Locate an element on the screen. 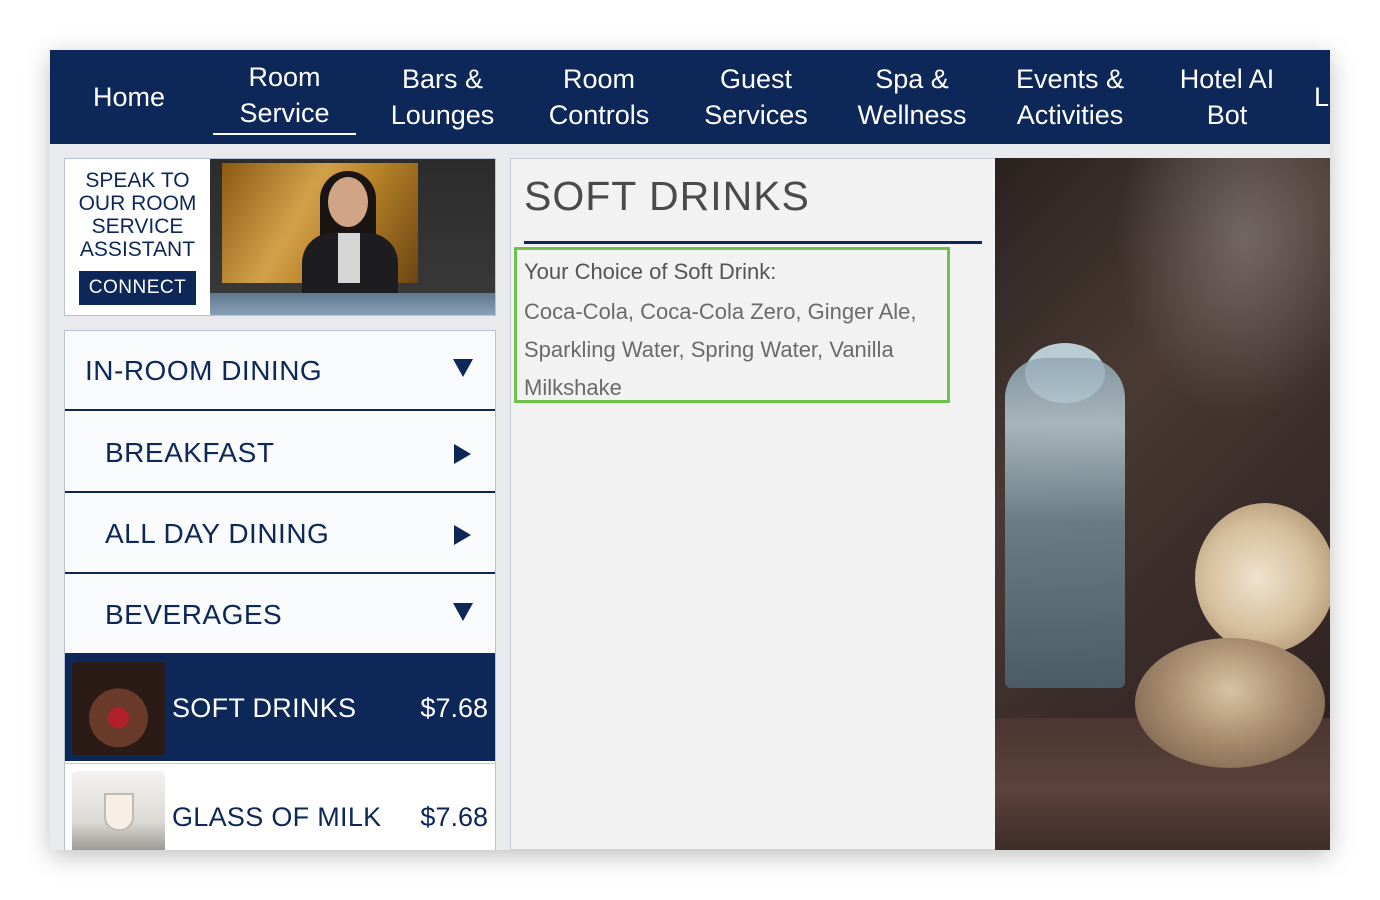 The image size is (1380, 900). nav-spa-wellness-label: Spa & Wellness is located at coordinates (912, 97).